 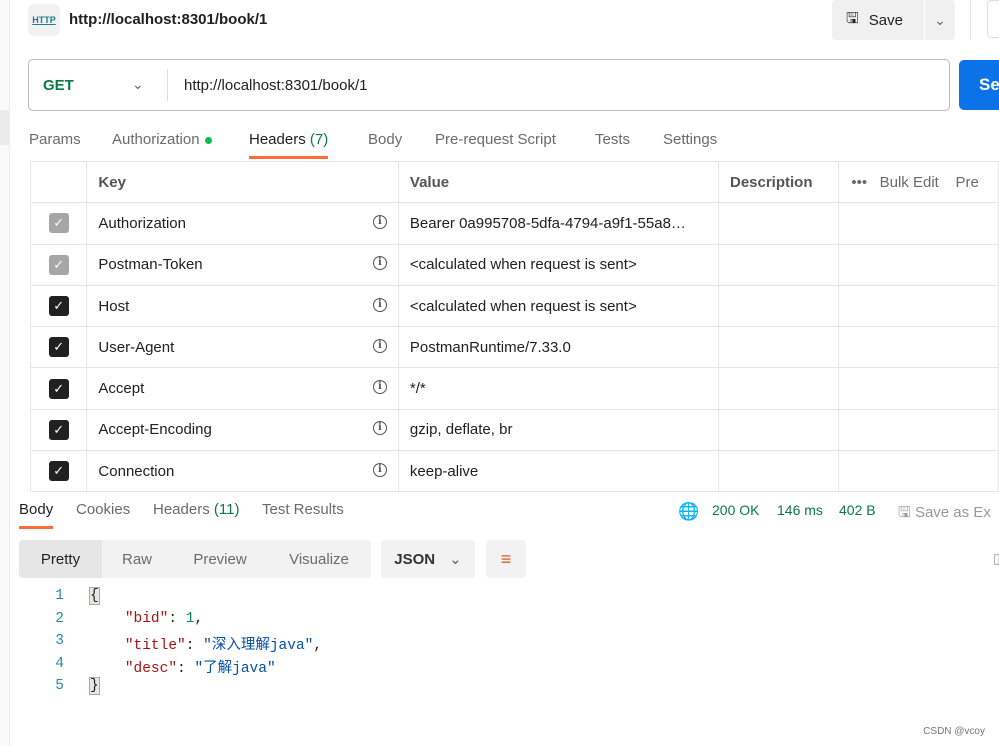 What do you see at coordinates (121, 388) in the screenshot?
I see `header-key: Accept` at bounding box center [121, 388].